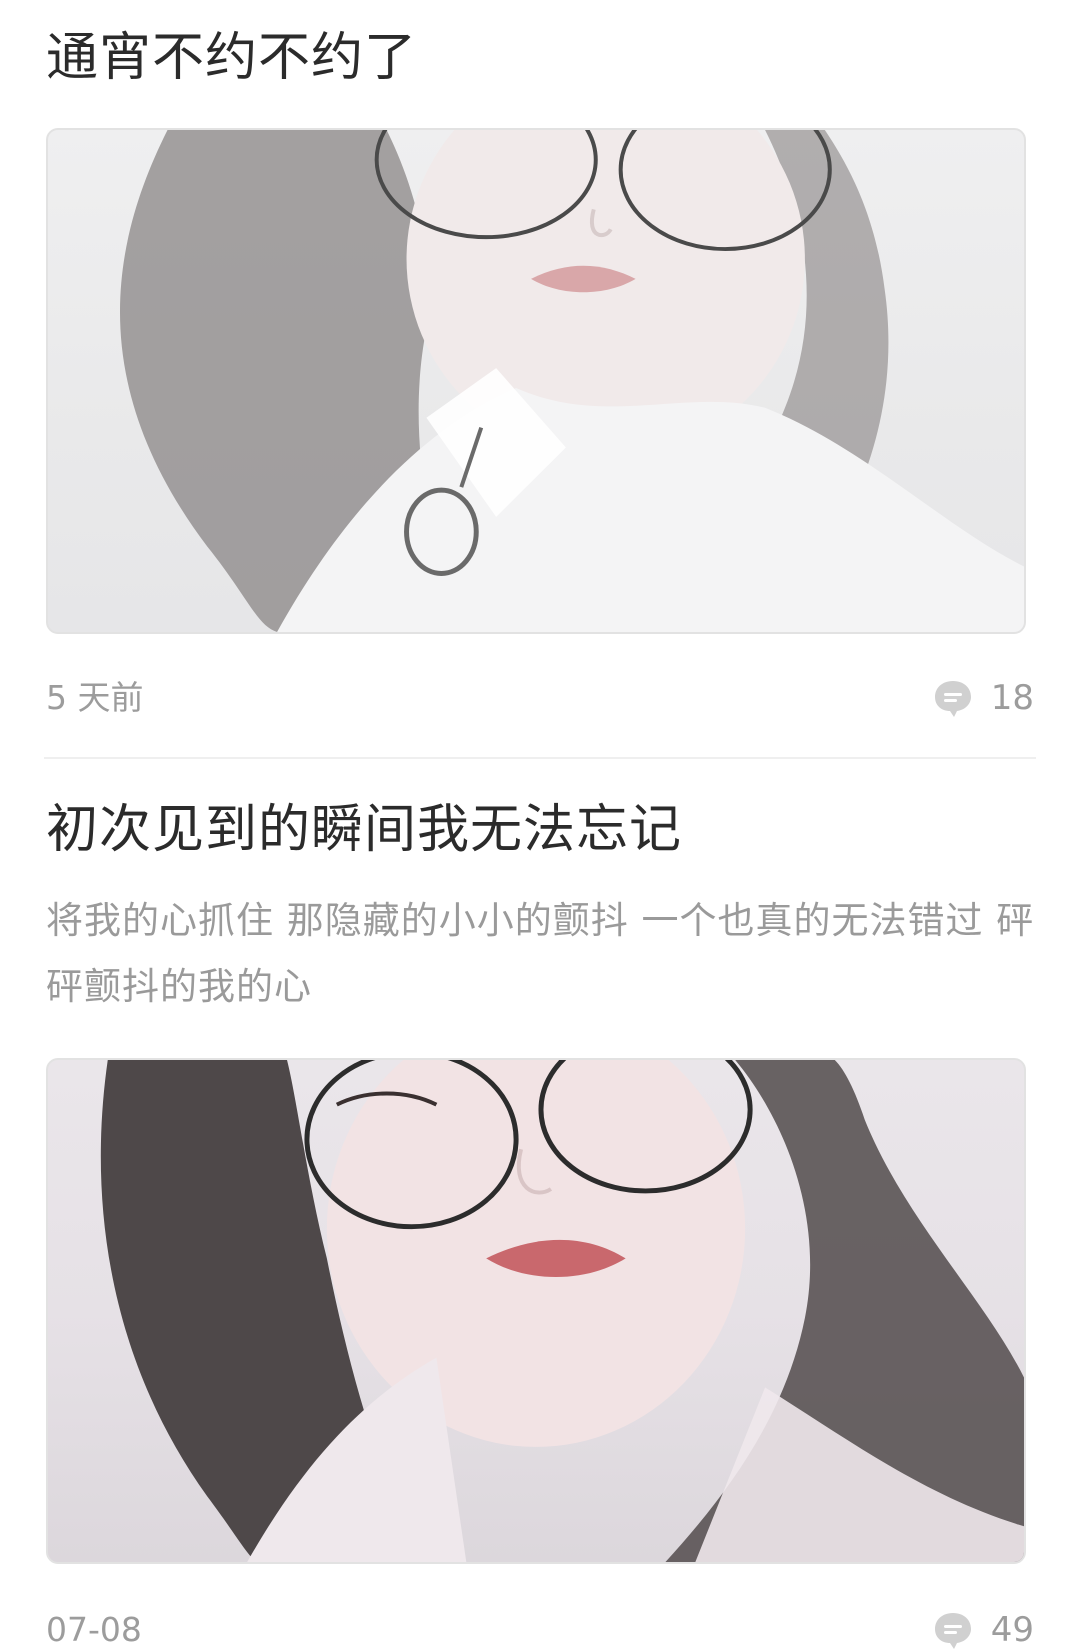  I want to click on post-time: 07-08, so click(94, 1629).